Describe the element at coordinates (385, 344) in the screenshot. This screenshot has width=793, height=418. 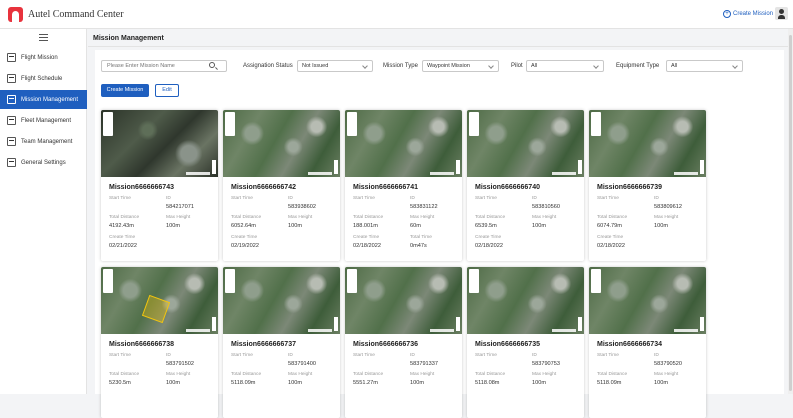
I see `mission-name: Mission6666666736` at that location.